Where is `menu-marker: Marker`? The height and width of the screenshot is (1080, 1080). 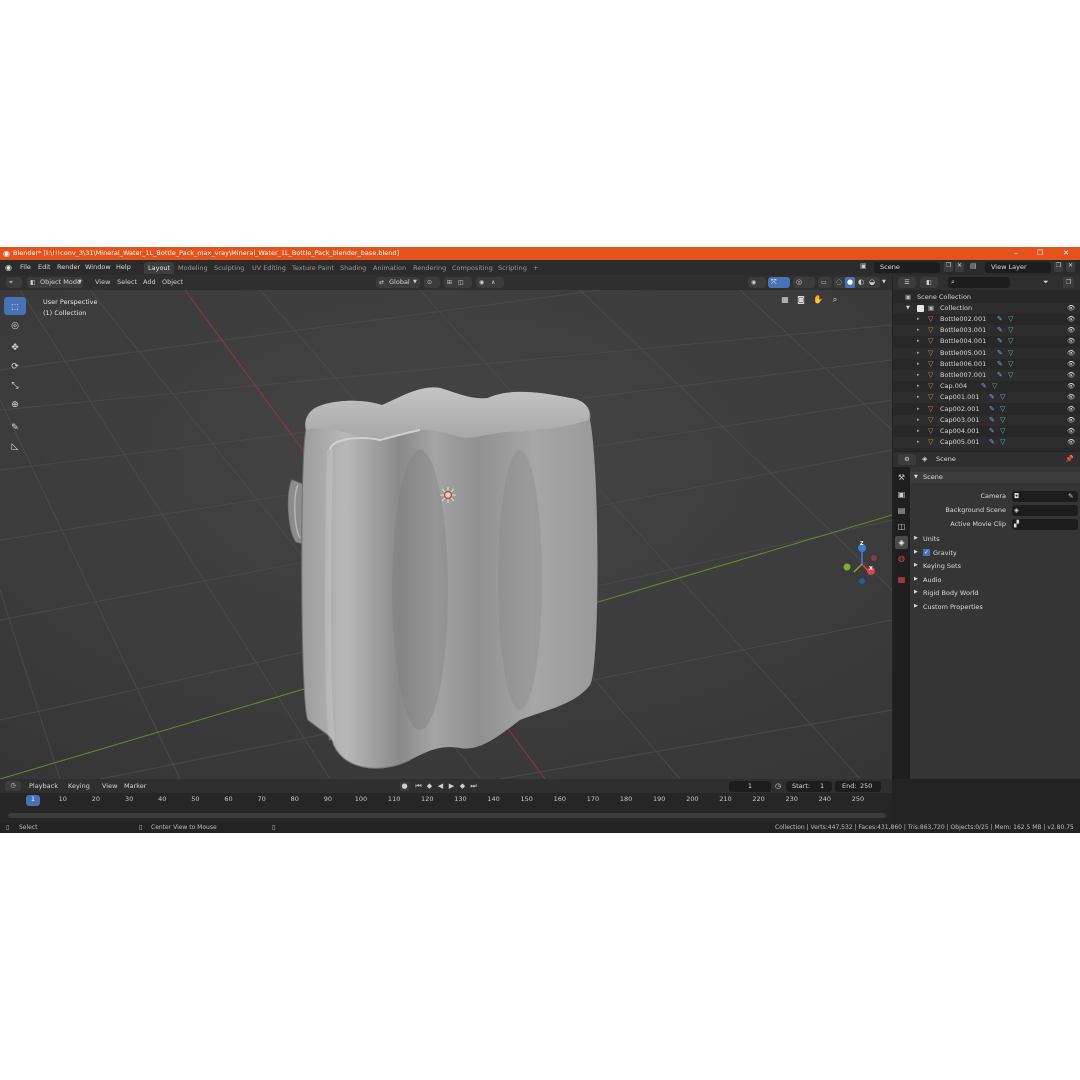
menu-marker: Marker is located at coordinates (135, 786).